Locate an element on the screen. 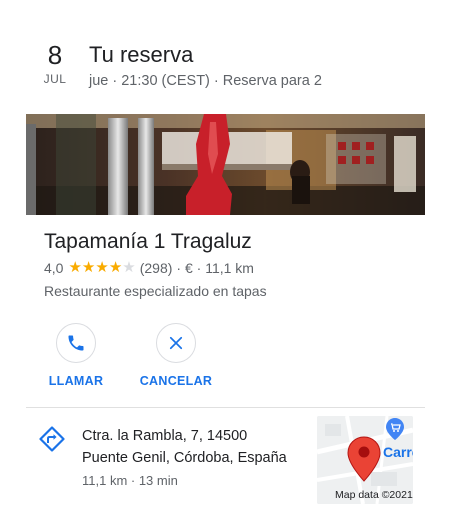 The image size is (452, 512). travel-info: 11,1 km · 13 min is located at coordinates (130, 480).